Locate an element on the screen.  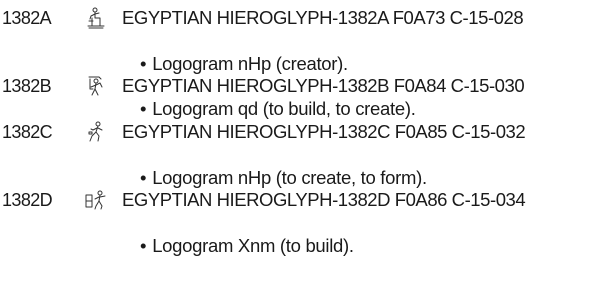
code-point: 1382A is located at coordinates (27, 18).